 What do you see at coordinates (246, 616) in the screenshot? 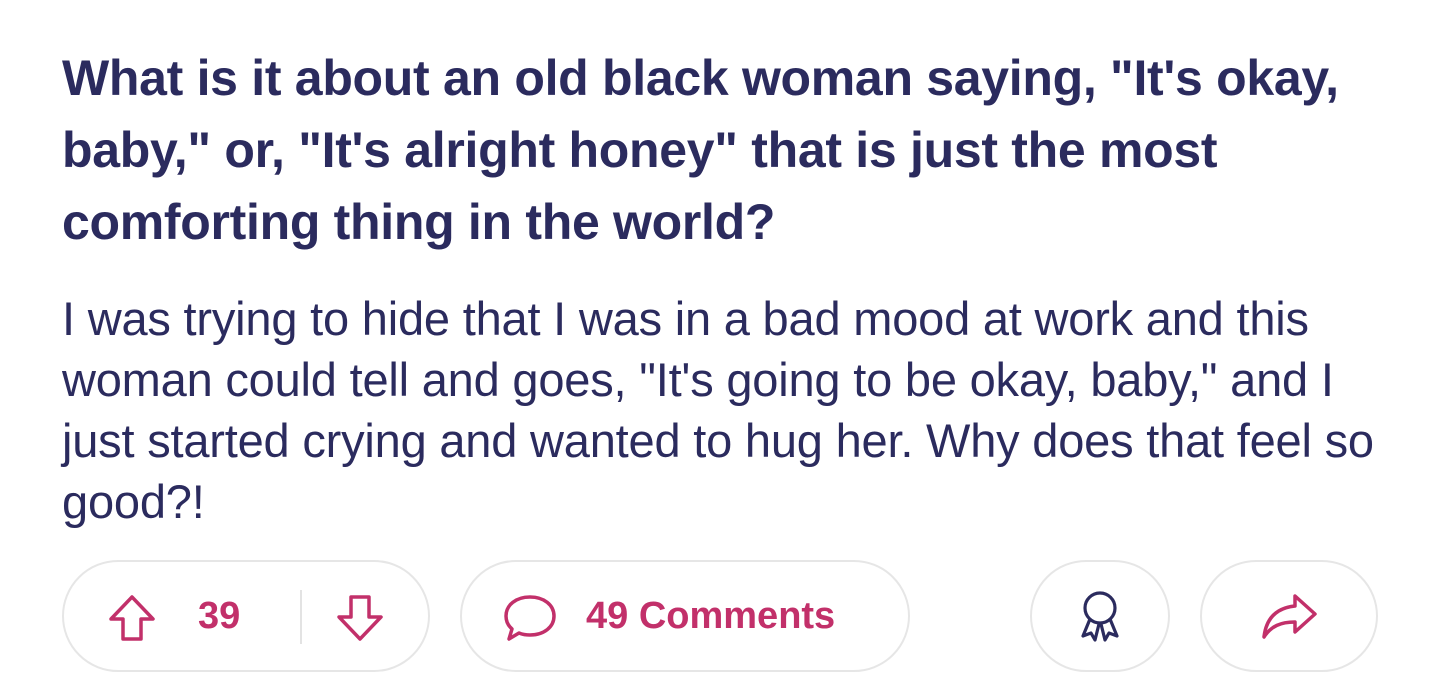
I see `vote-pill: 39` at bounding box center [246, 616].